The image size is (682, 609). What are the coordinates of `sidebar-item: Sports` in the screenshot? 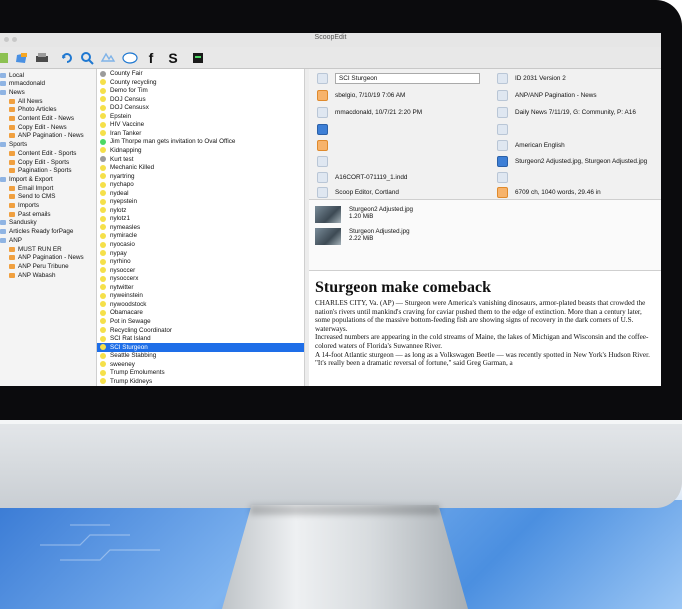 It's located at (13, 145).